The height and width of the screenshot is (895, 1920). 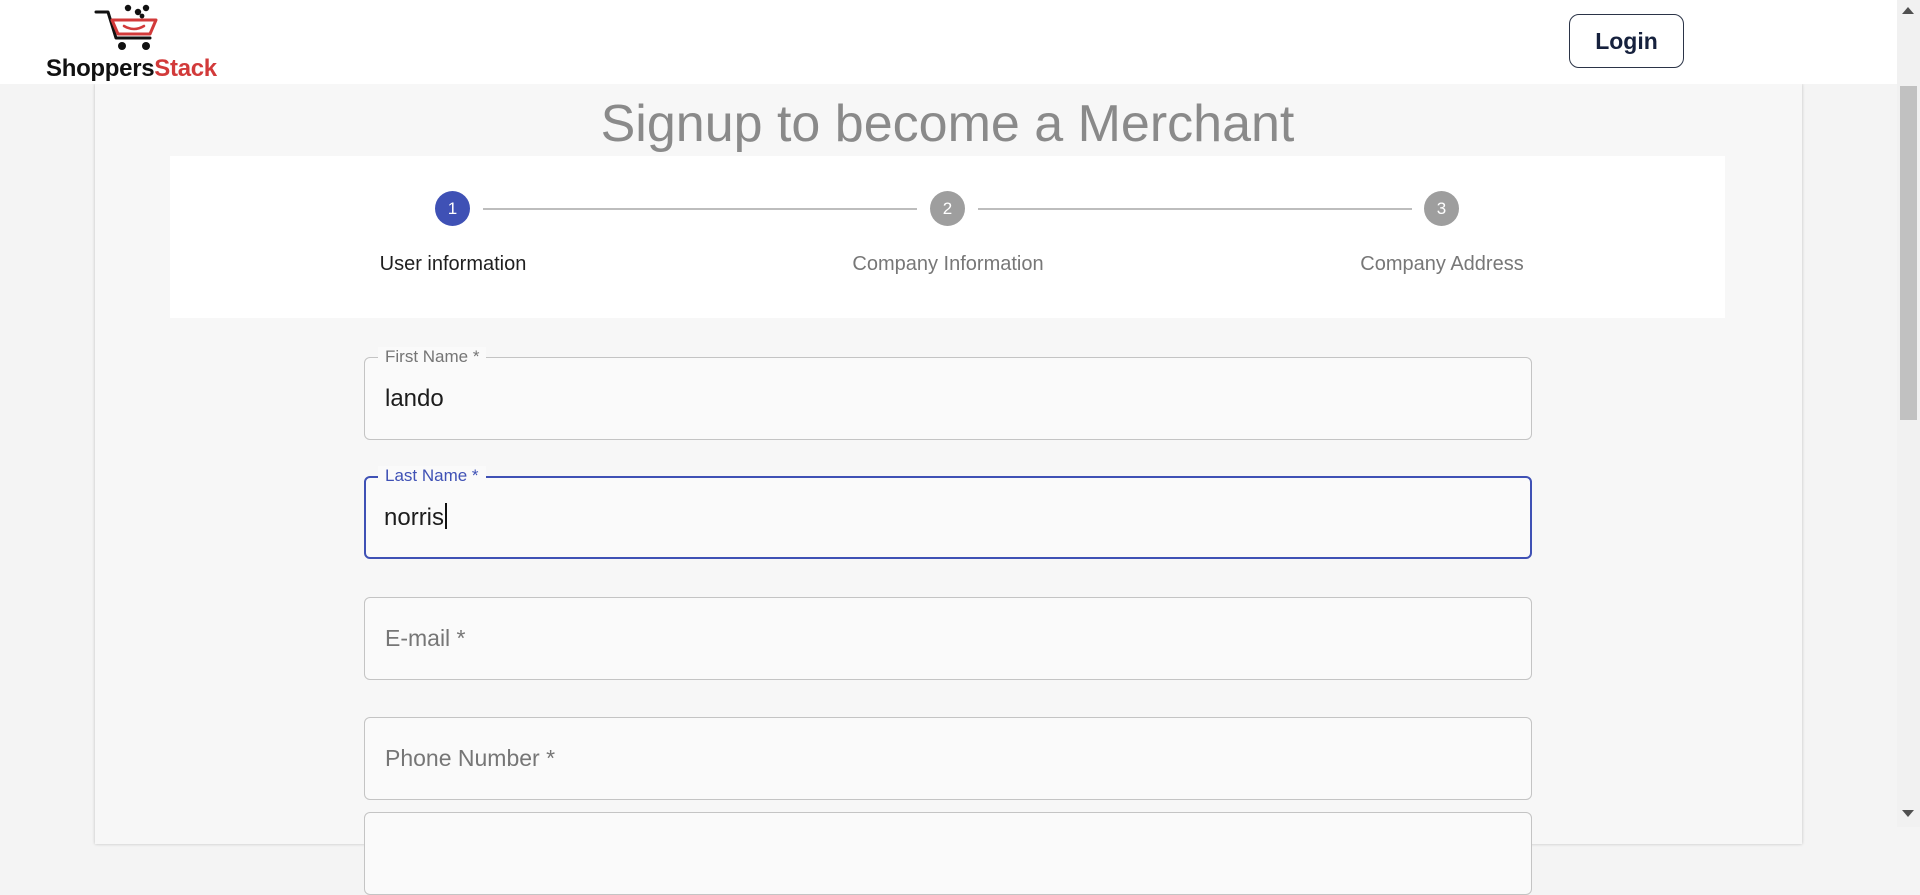 What do you see at coordinates (470, 758) in the screenshot?
I see `phone-number-placeholder: Phone Number *` at bounding box center [470, 758].